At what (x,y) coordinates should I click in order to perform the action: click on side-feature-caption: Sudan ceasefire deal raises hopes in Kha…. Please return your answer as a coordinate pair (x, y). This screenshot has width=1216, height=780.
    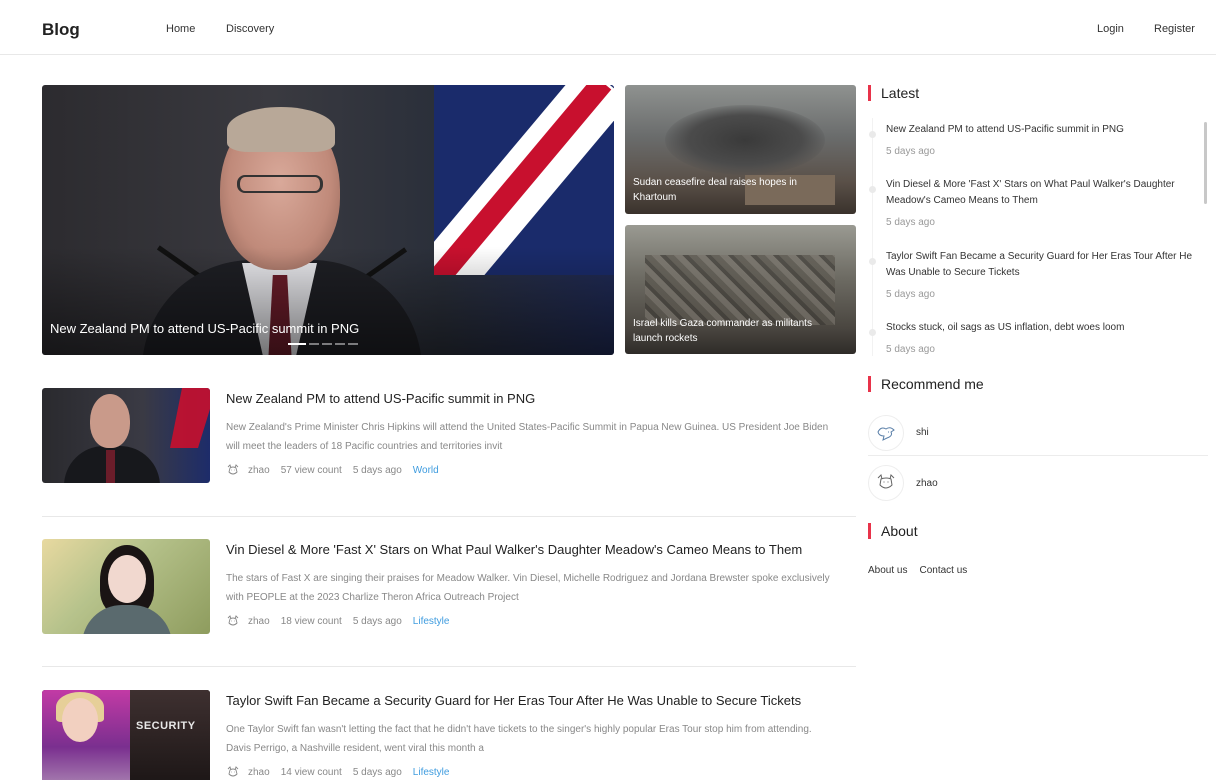
    Looking at the image, I should click on (715, 190).